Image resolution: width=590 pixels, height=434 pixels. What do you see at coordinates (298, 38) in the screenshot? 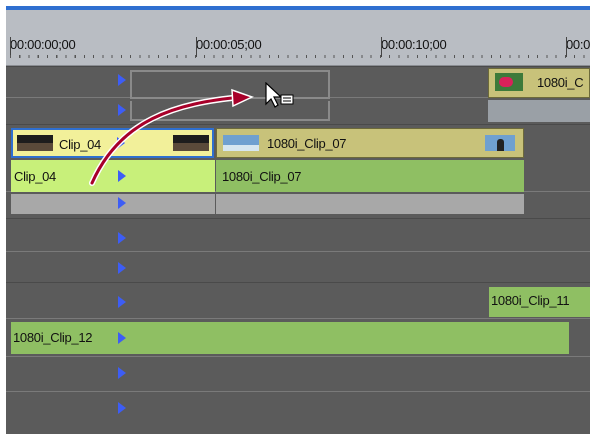
I see `time-ruler: 00:00:00;00 00:00:05;00 00:00:10;00 00:0` at bounding box center [298, 38].